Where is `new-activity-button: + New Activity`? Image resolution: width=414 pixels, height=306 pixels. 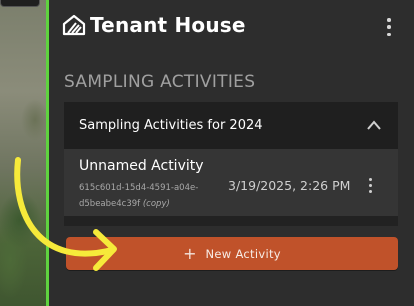
new-activity-button: + New Activity is located at coordinates (232, 253).